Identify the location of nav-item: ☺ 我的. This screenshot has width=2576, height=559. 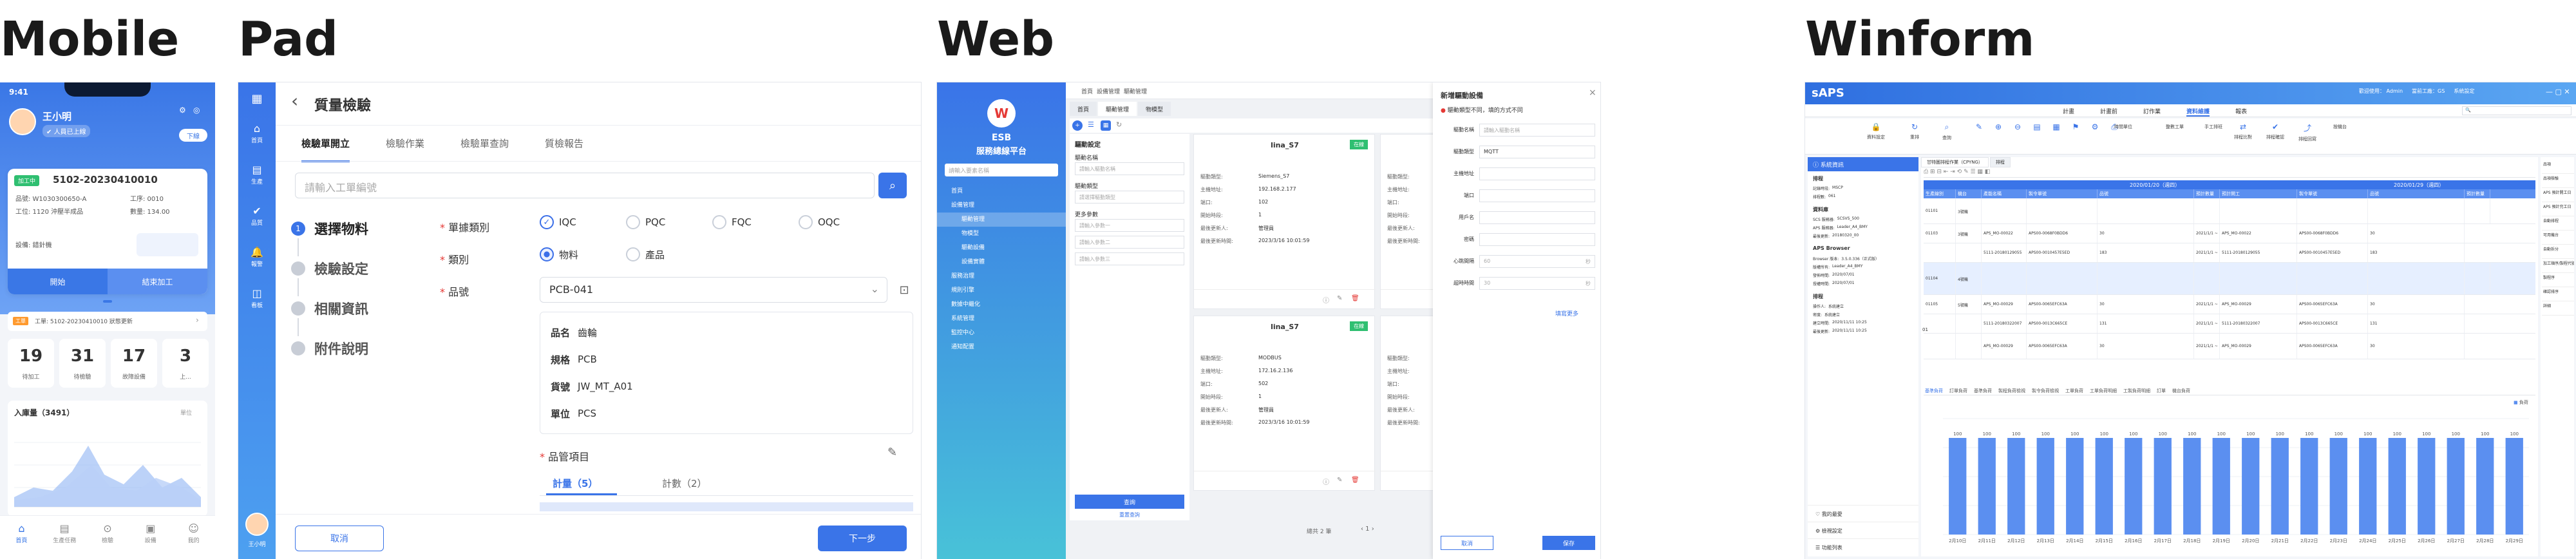
(193, 537).